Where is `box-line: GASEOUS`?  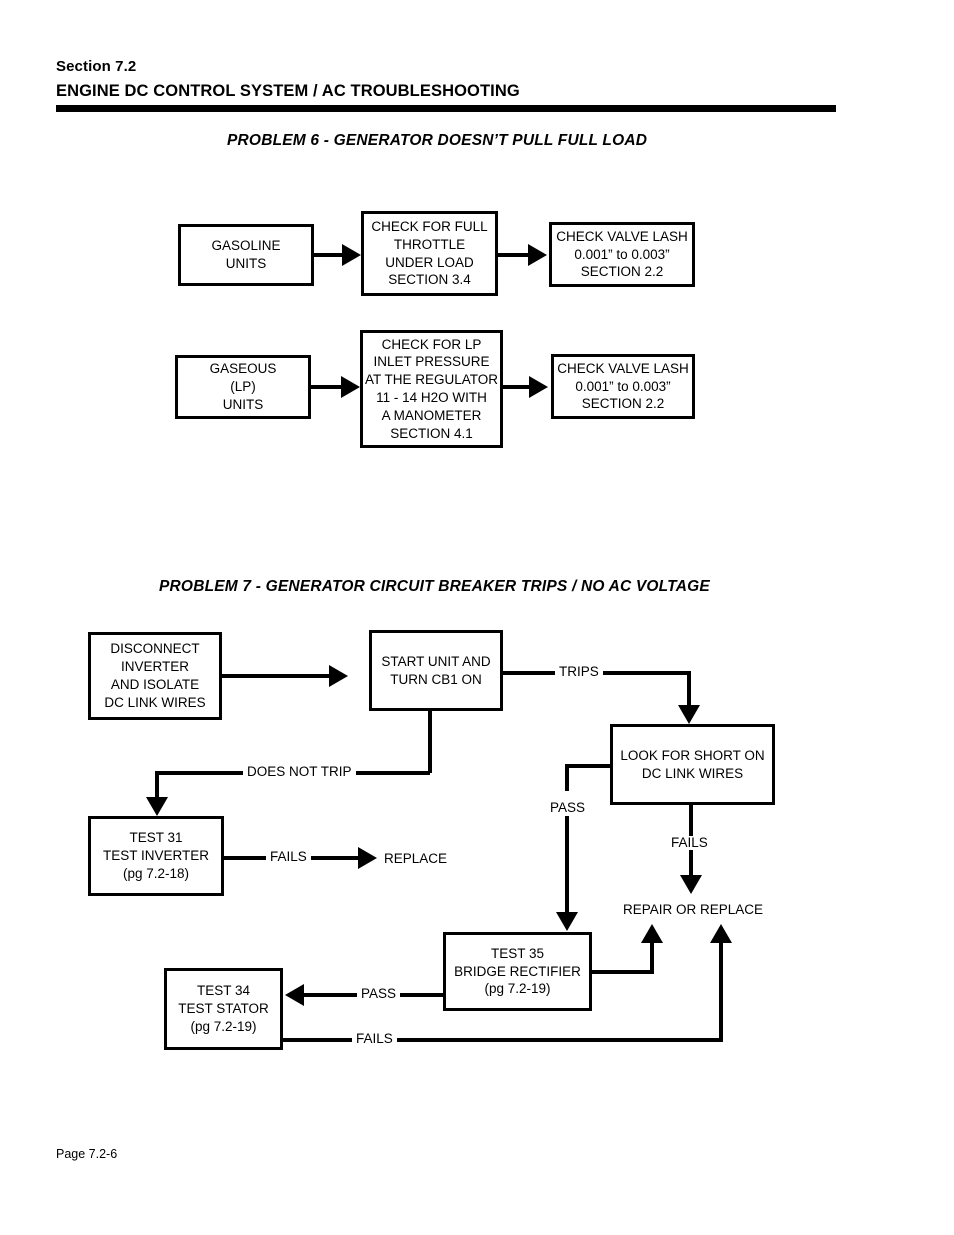 box-line: GASEOUS is located at coordinates (243, 369).